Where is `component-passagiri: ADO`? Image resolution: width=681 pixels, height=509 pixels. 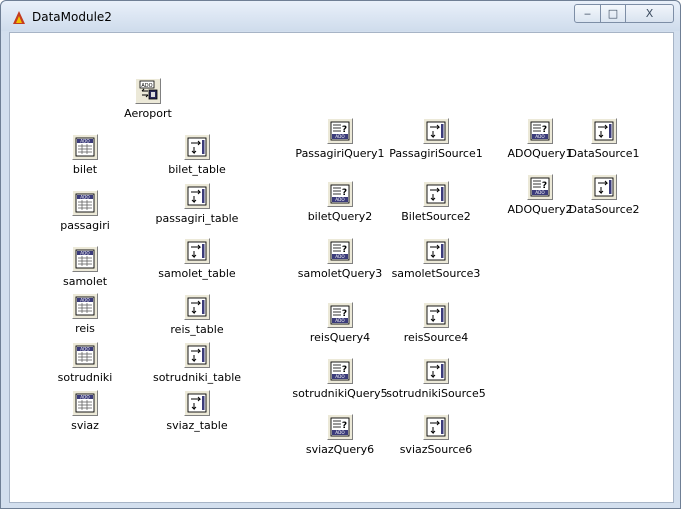 component-passagiri: ADO is located at coordinates (85, 203).